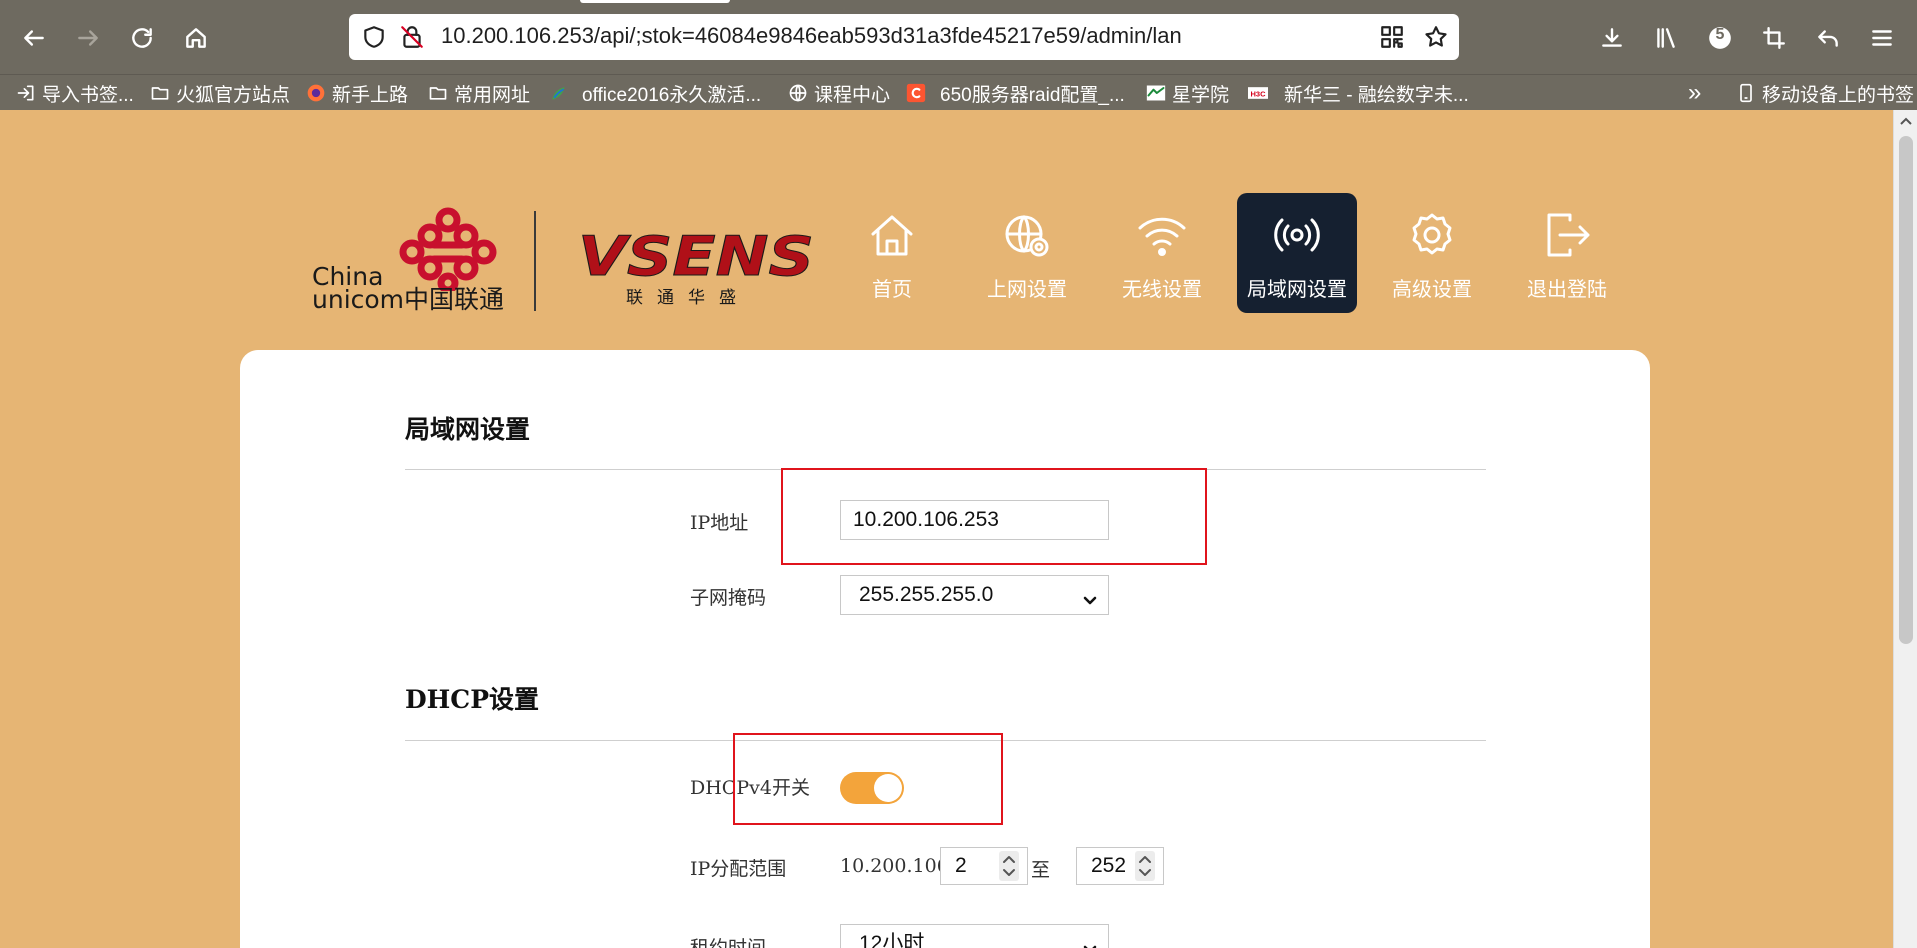 The image size is (1917, 948). Describe the element at coordinates (374, 37) in the screenshot. I see `shield-icon` at that location.